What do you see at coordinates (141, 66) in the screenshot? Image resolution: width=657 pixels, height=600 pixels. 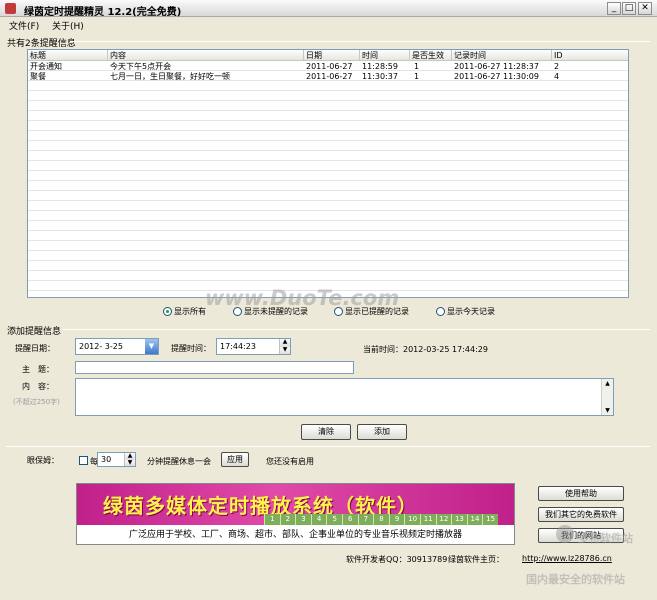 I see `cell-content: 今天下午5点开会` at bounding box center [141, 66].